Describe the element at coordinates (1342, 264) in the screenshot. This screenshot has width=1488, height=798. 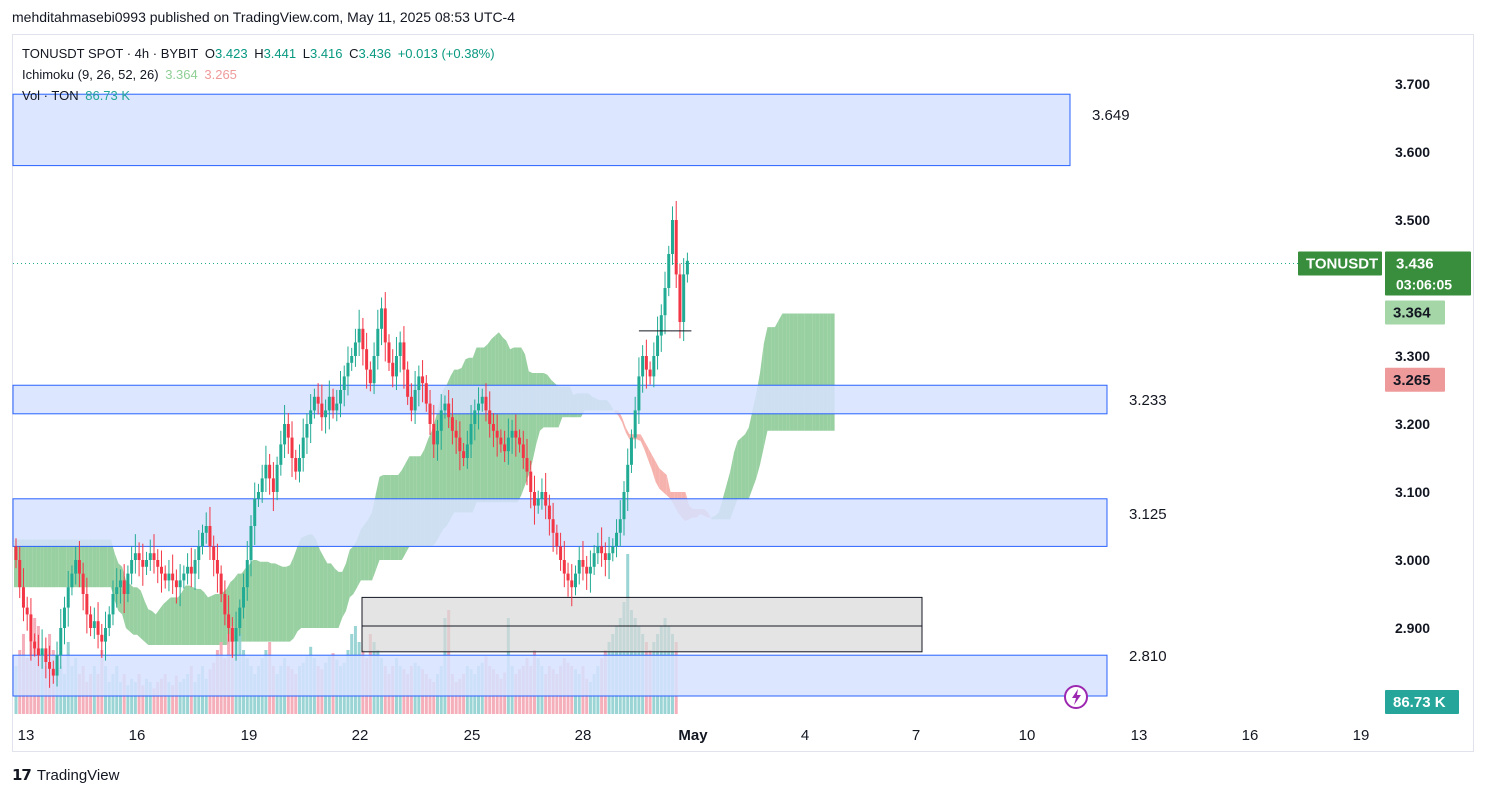
I see `symbol-price-tag-text: TONUSDT` at that location.